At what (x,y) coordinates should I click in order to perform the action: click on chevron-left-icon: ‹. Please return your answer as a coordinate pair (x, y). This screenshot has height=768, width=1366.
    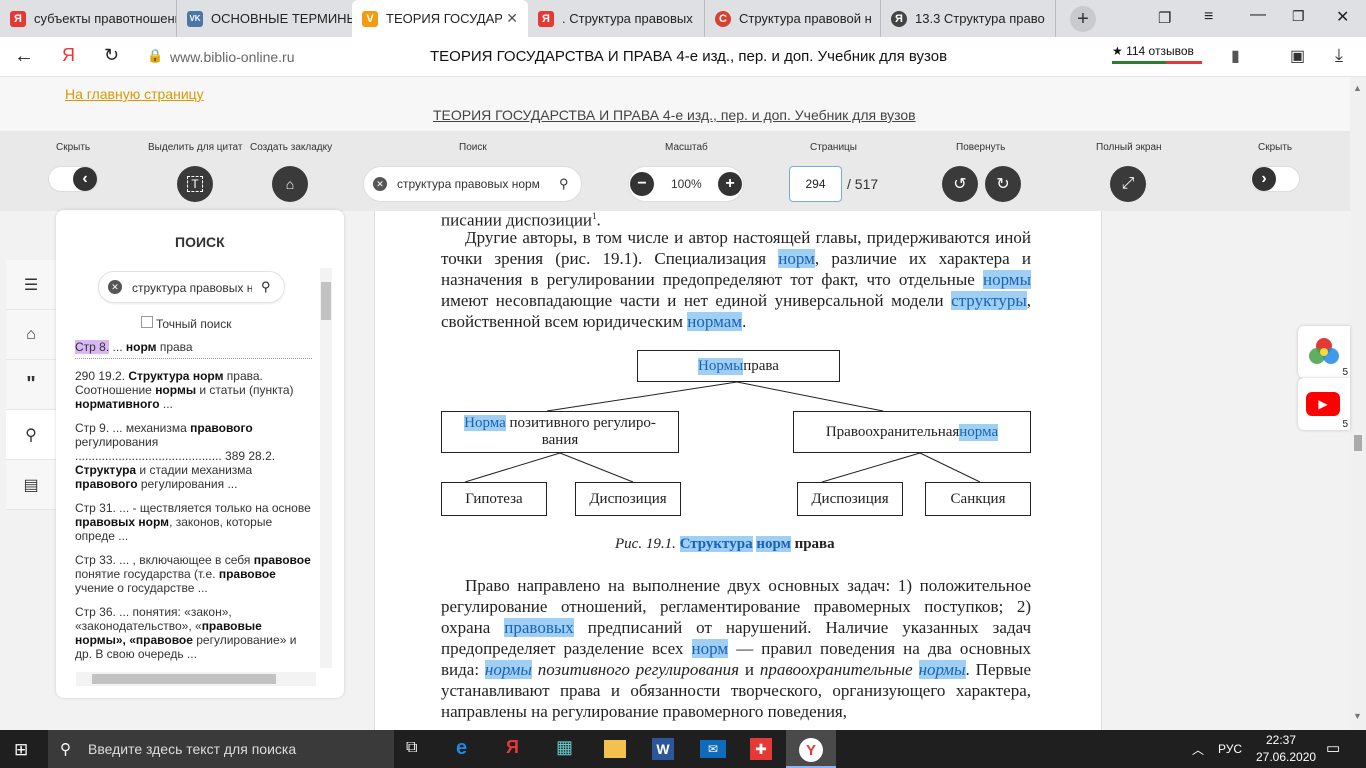
    Looking at the image, I should click on (85, 179).